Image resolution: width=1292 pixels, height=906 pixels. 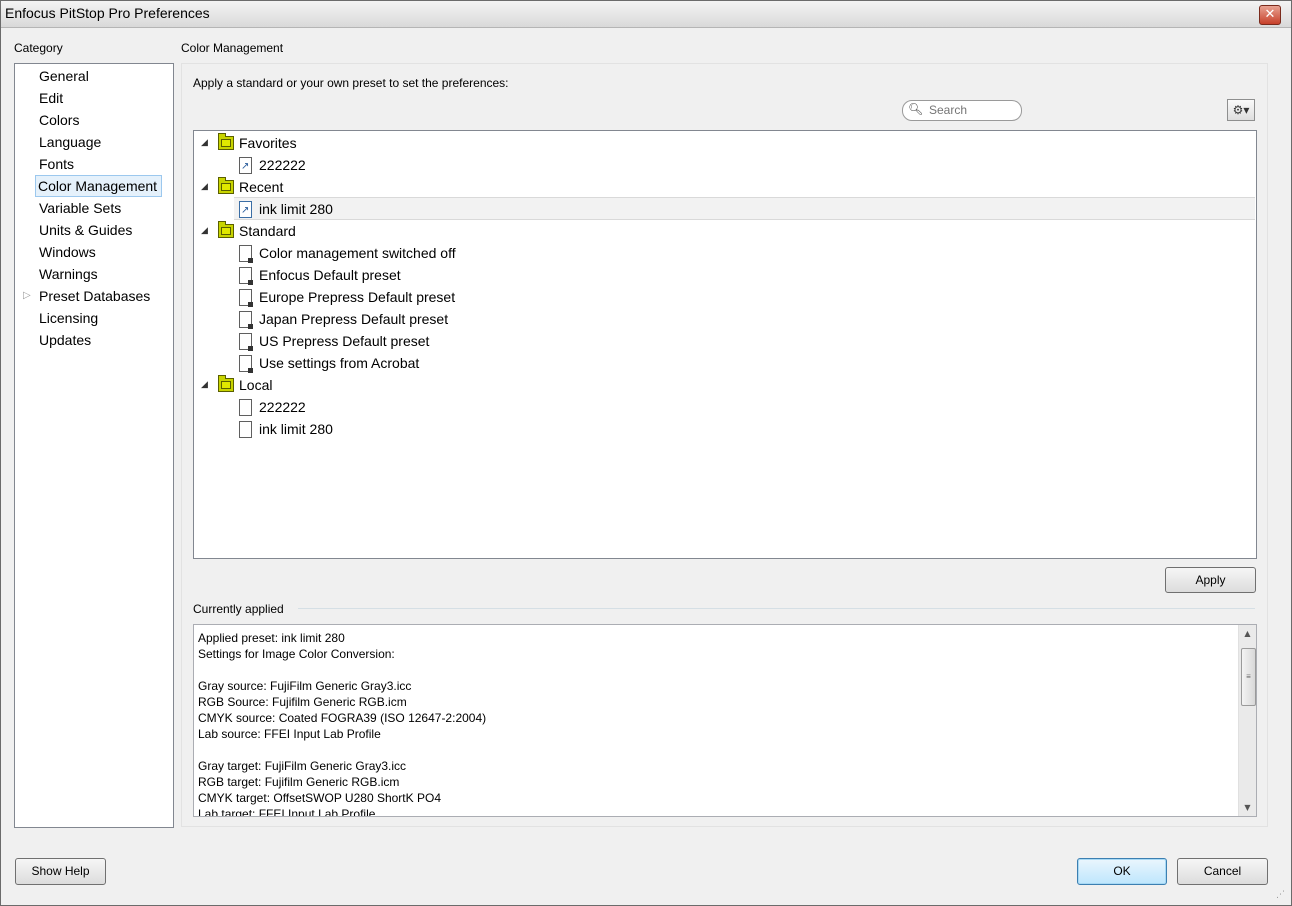 What do you see at coordinates (1248, 677) in the screenshot?
I see `scroll-thumb: ≡` at bounding box center [1248, 677].